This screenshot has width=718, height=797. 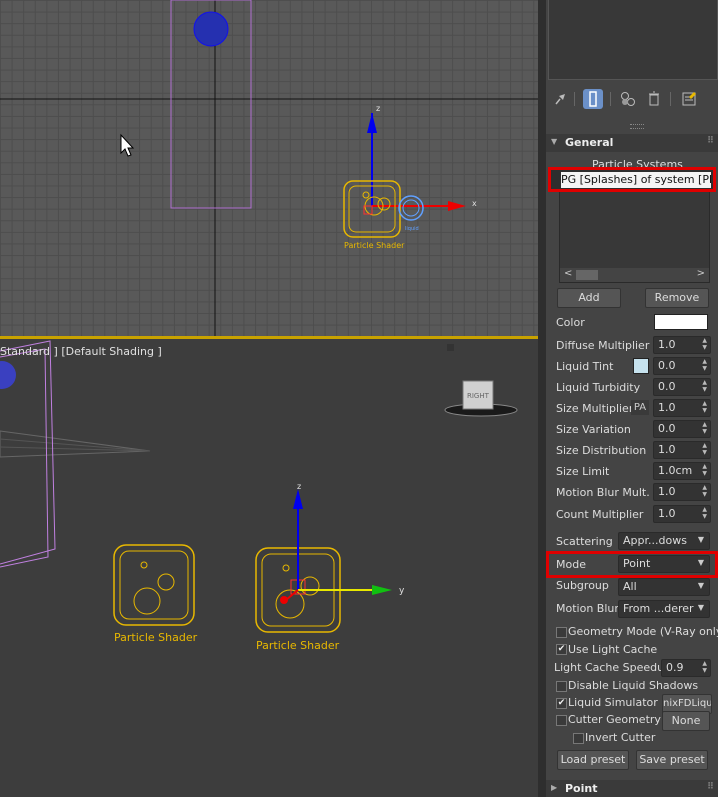 What do you see at coordinates (568, 273) in the screenshot?
I see `scroll-left-icon: <` at bounding box center [568, 273].